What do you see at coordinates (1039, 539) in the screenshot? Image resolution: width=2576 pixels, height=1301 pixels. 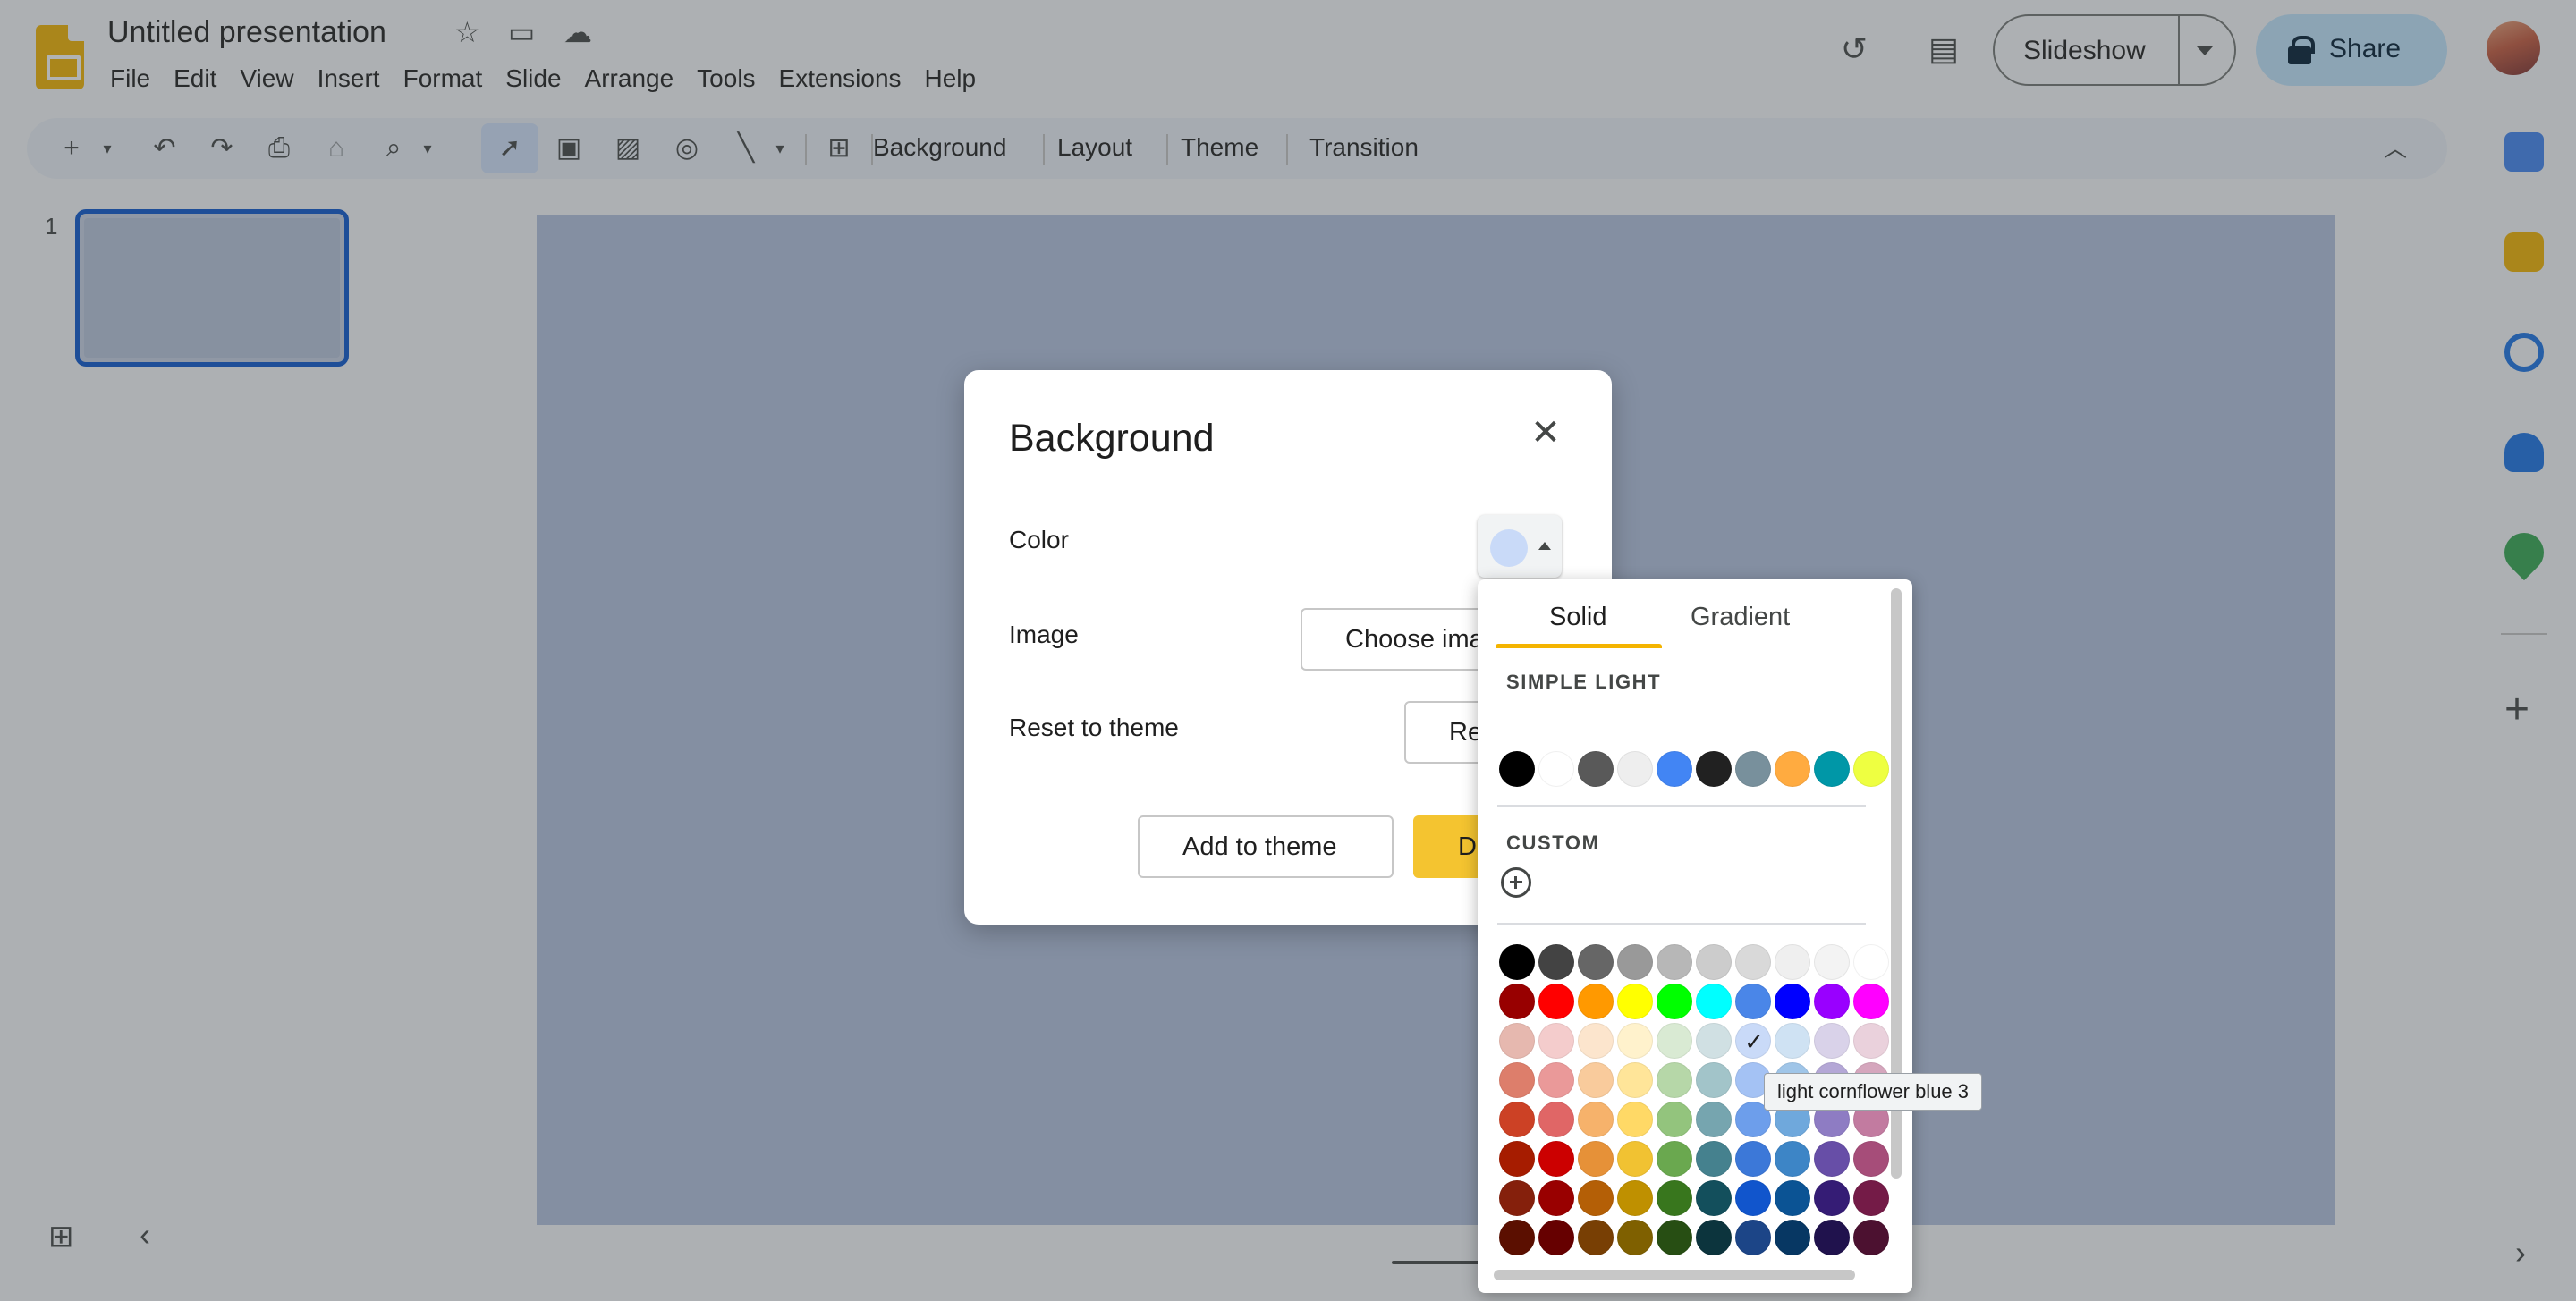 I see `color-label: Color` at bounding box center [1039, 539].